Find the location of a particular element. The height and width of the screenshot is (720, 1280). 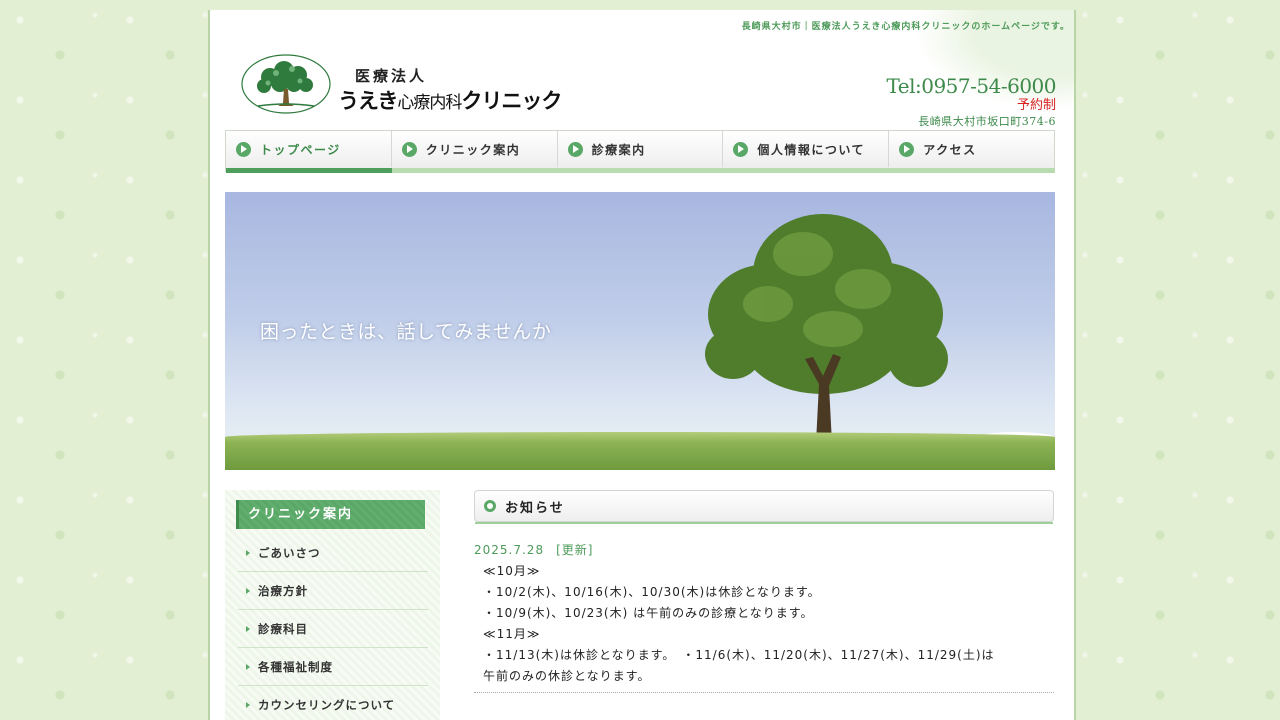

clinic-logo: 医療法人 うえき心療内科クリニック is located at coordinates (401, 84).